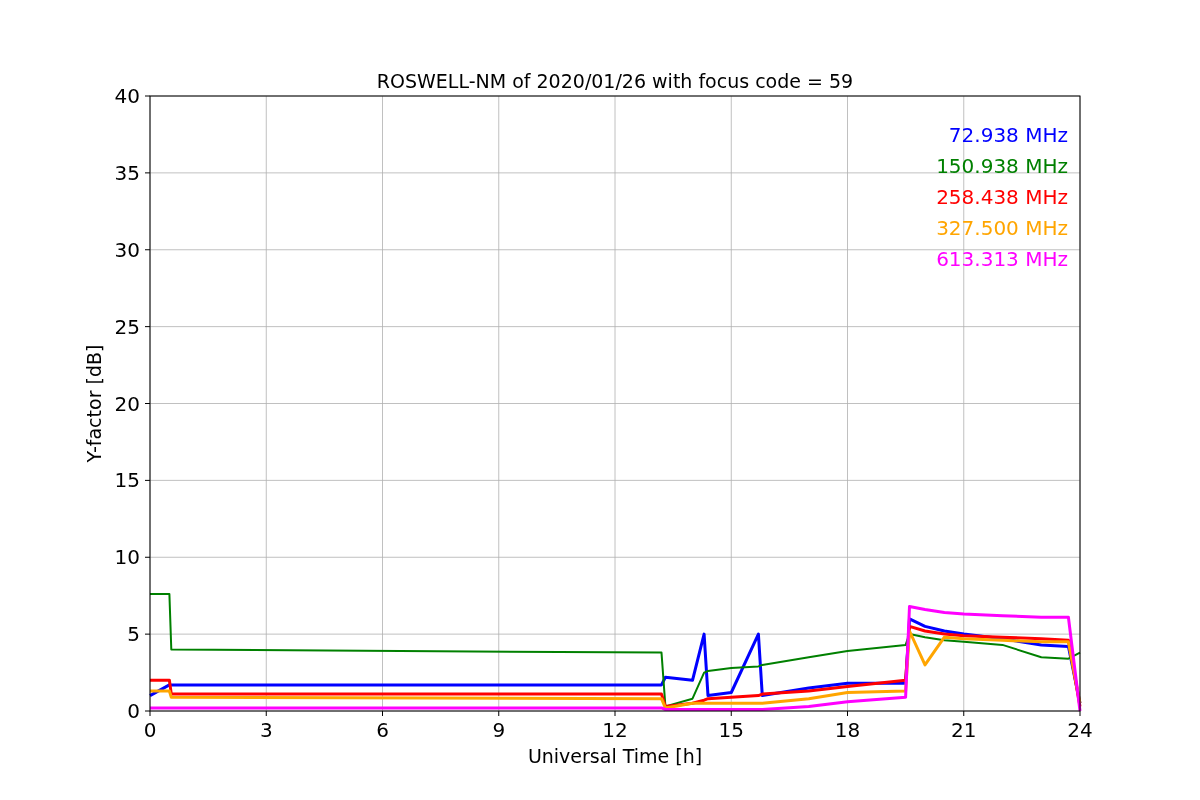 This screenshot has height=800, width=1200. Describe the element at coordinates (127, 326) in the screenshot. I see `y-tick-label: 25` at that location.